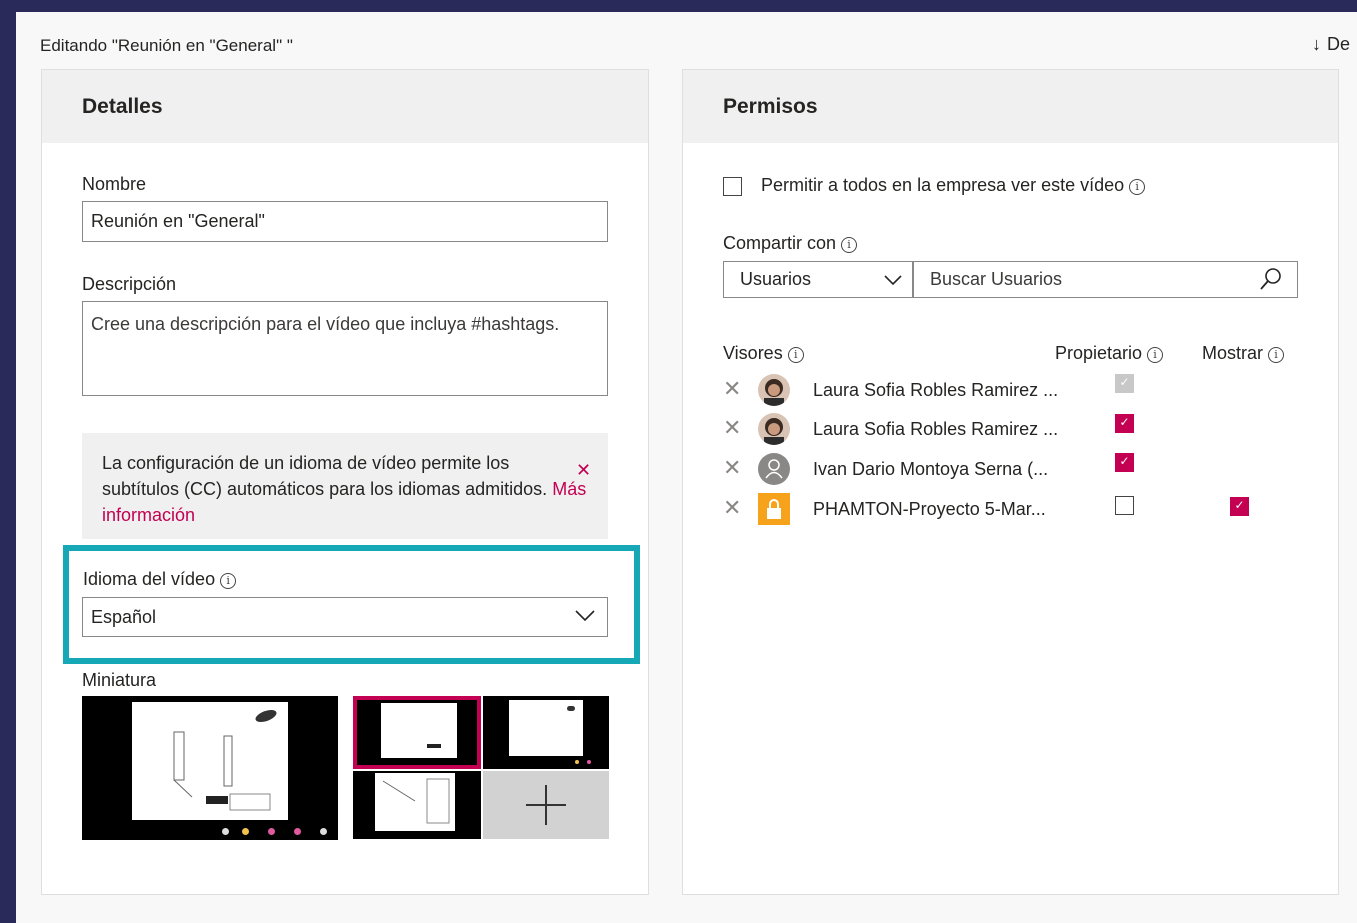  I want to click on viewer-row: ✕ Ivan Dario Montoya Serna (... ✓, so click(1013, 467).